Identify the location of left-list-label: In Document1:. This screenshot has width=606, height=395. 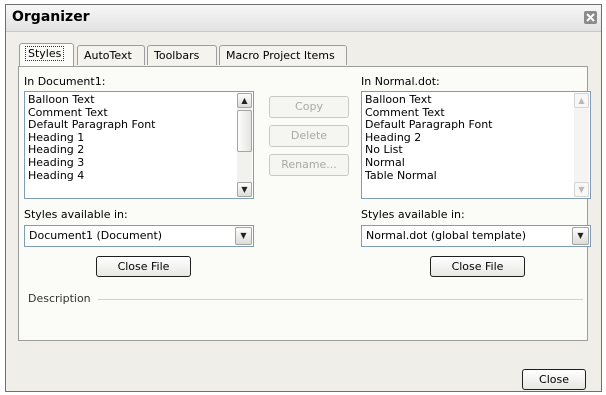
(65, 81).